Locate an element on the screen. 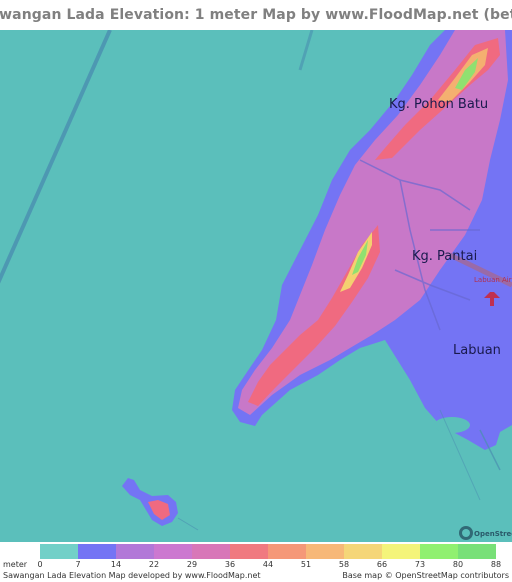 The width and height of the screenshot is (512, 582). legend-tick: 7 is located at coordinates (78, 564).